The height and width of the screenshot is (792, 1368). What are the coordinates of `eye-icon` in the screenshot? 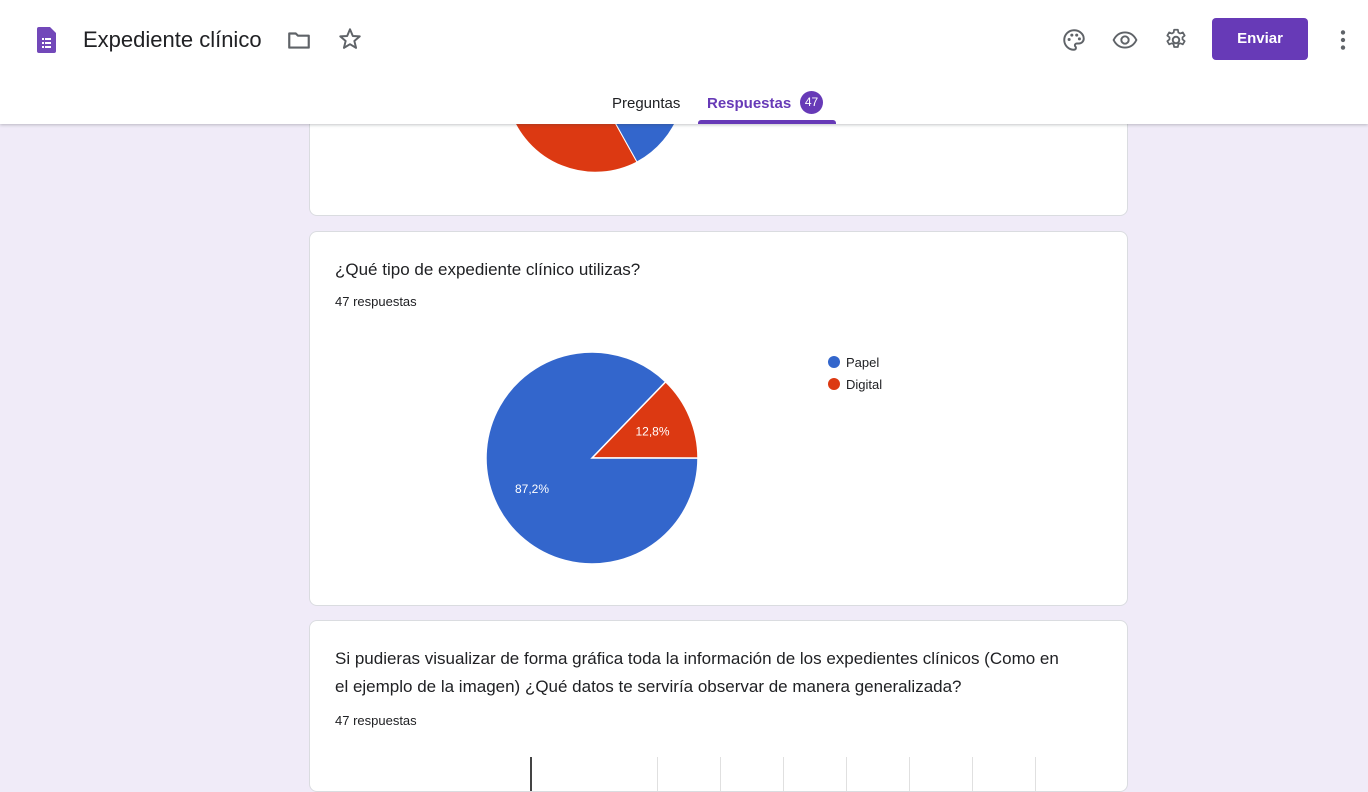 It's located at (1125, 40).